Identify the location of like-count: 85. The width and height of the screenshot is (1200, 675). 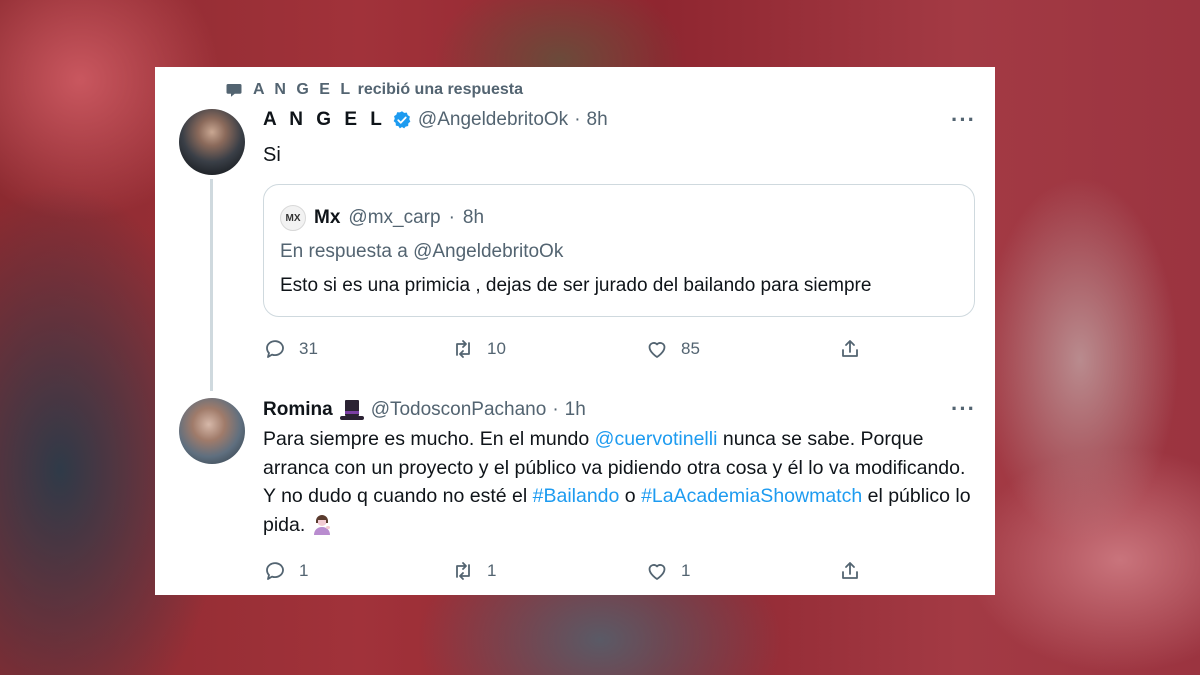
(690, 348).